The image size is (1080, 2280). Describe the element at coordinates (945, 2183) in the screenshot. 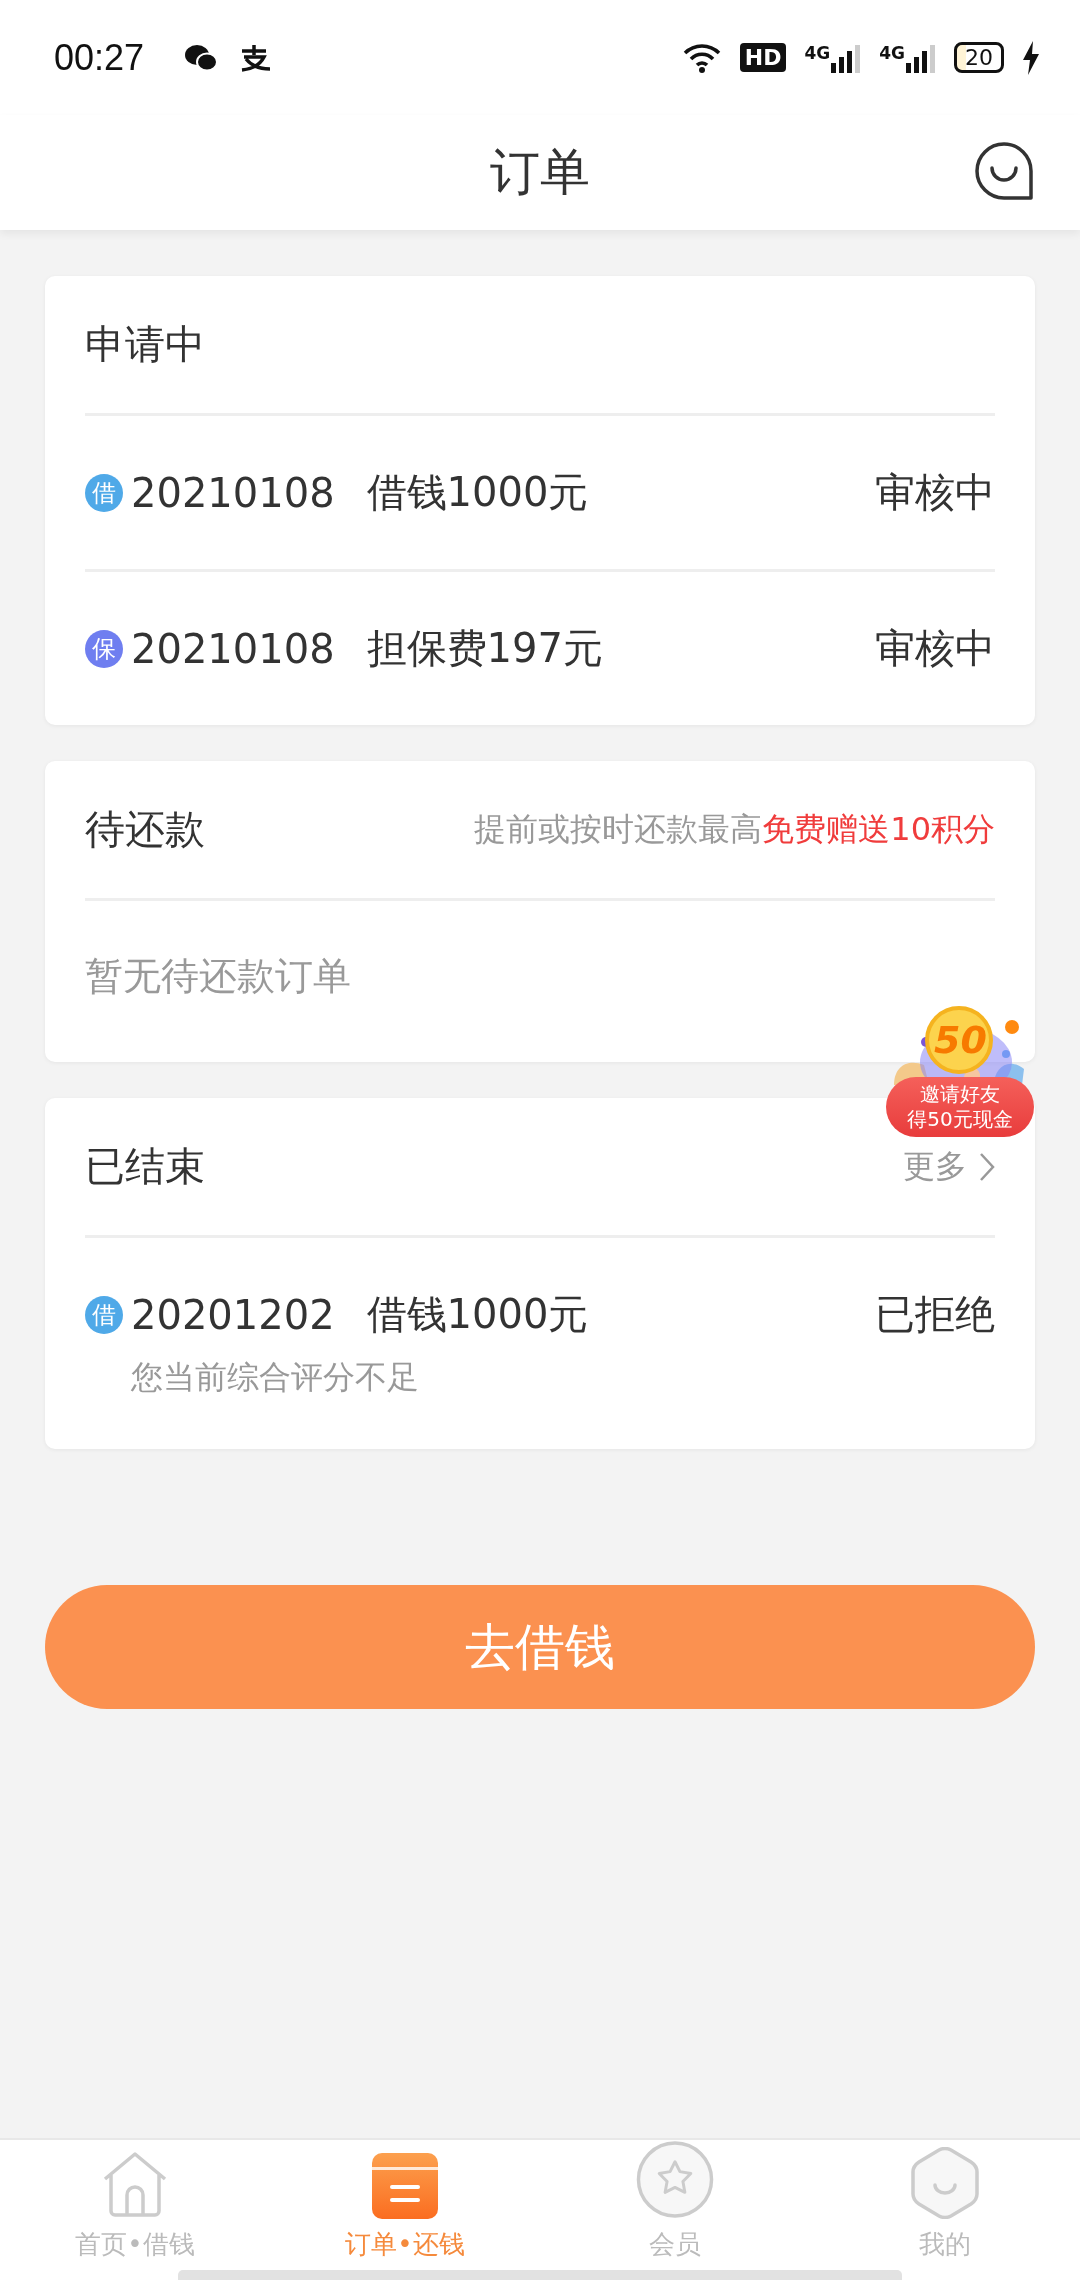

I see `smiley-icon` at that location.